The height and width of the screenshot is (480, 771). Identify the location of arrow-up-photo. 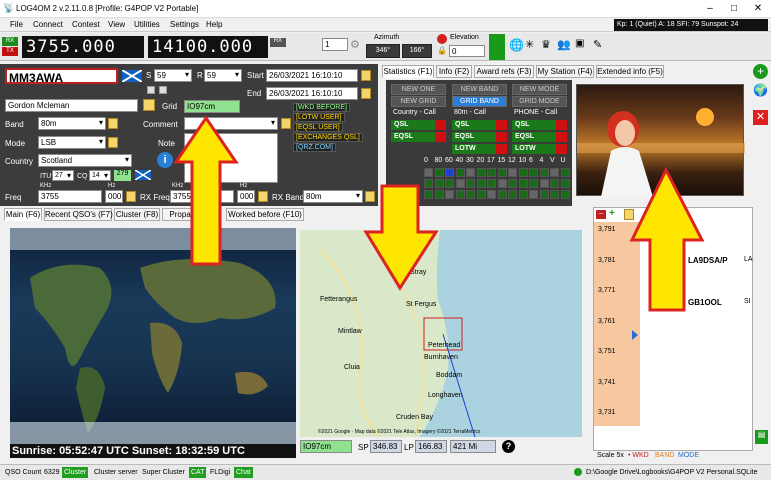
(667, 239).